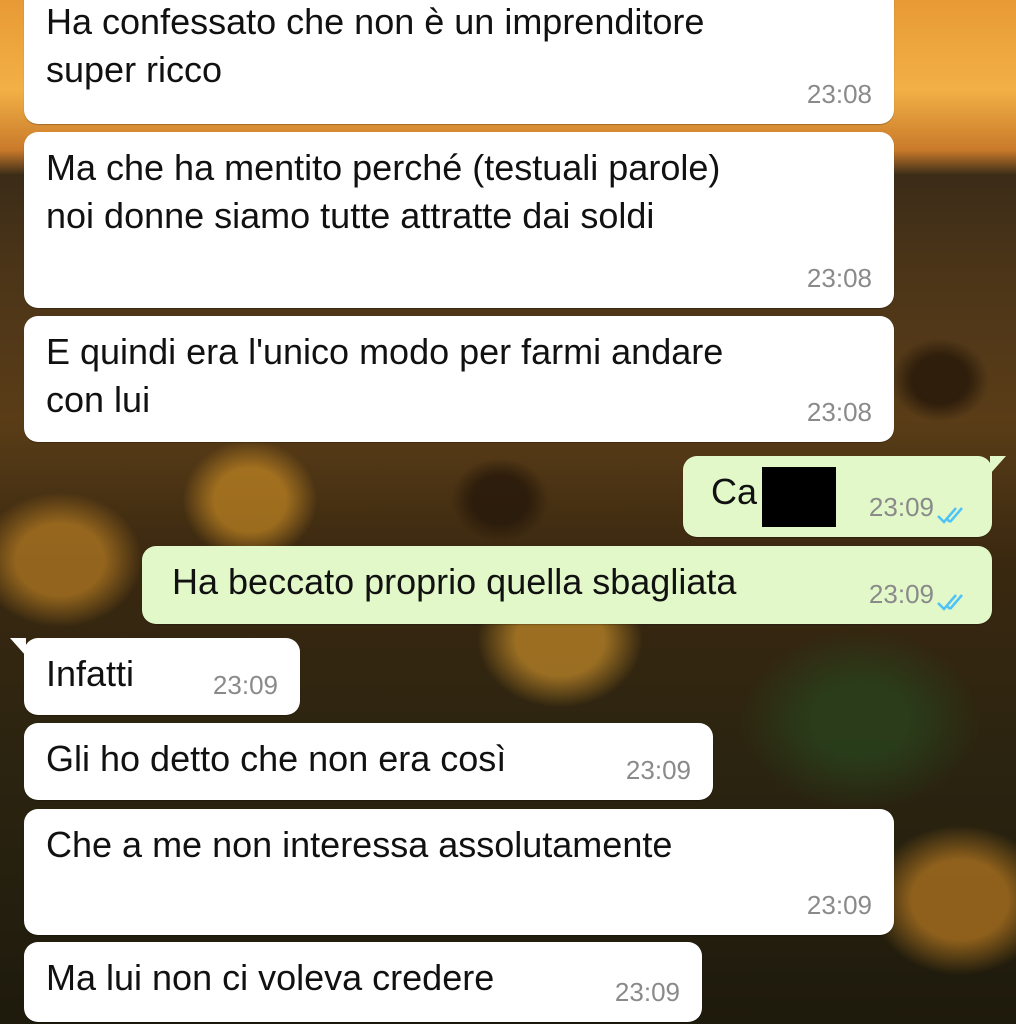 This screenshot has height=1024, width=1016. What do you see at coordinates (844, 496) in the screenshot?
I see `message-bubble-outgoing: Ca 23:09` at bounding box center [844, 496].